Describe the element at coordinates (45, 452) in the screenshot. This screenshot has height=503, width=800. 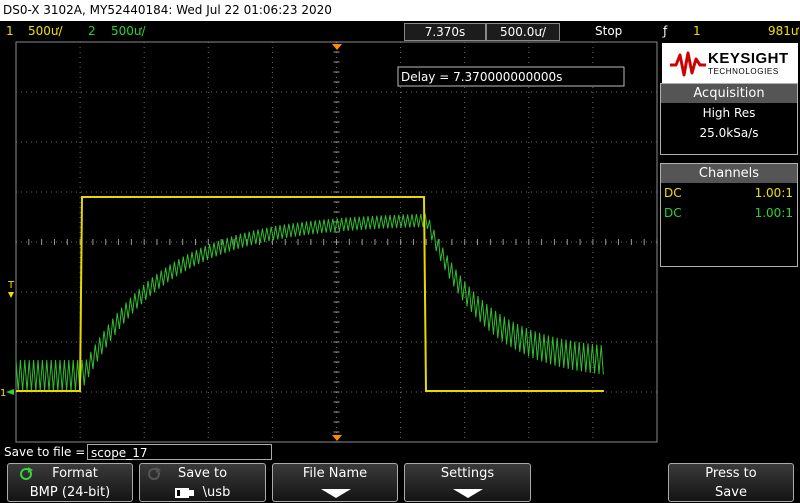
I see `save-to-file-label: Save to file =` at that location.